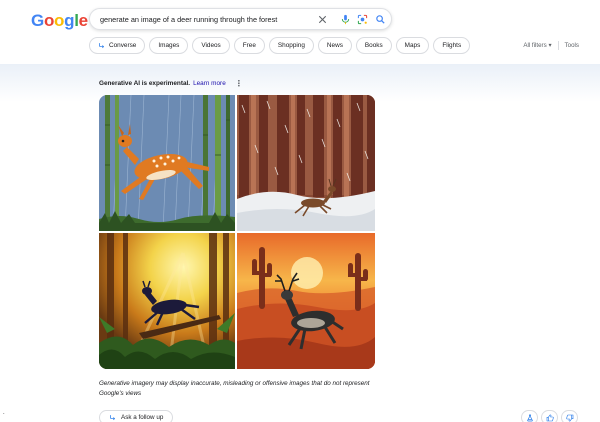  I want to click on filters-toolbar: All filters ▾ Tools, so click(551, 45).